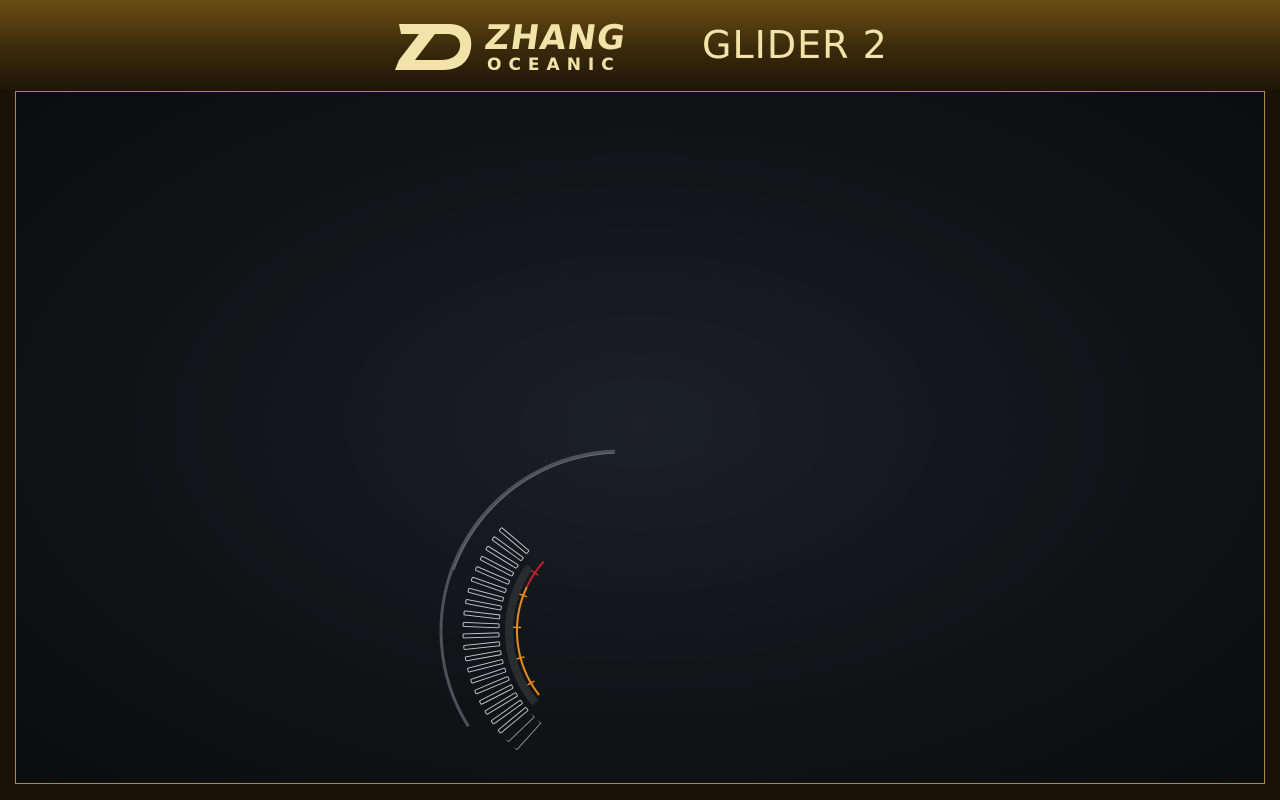 This screenshot has height=800, width=1280. Describe the element at coordinates (433, 47) in the screenshot. I see `zd-monogram-logo-icon` at that location.